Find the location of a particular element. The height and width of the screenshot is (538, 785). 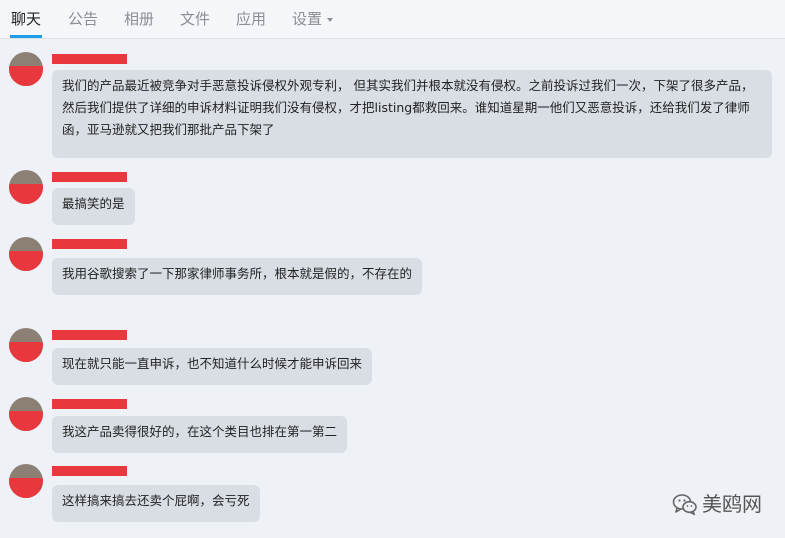

tab-album: 相册 is located at coordinates (139, 19).